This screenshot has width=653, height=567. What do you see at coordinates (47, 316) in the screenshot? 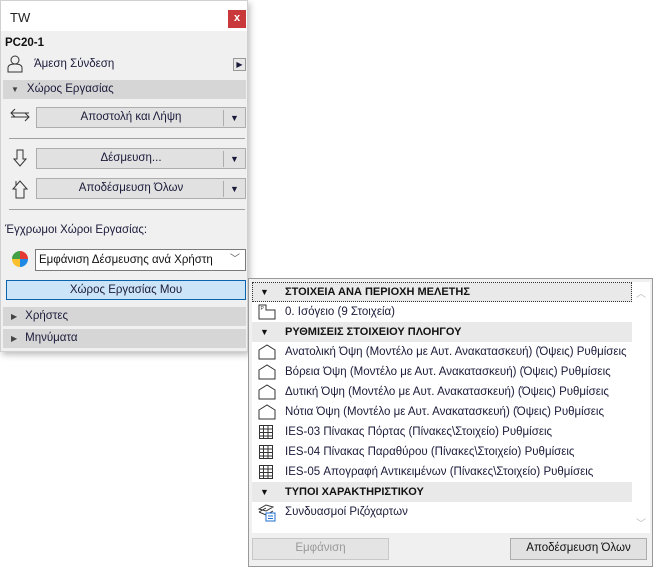
I see `section-label: Χρήστες` at bounding box center [47, 316].